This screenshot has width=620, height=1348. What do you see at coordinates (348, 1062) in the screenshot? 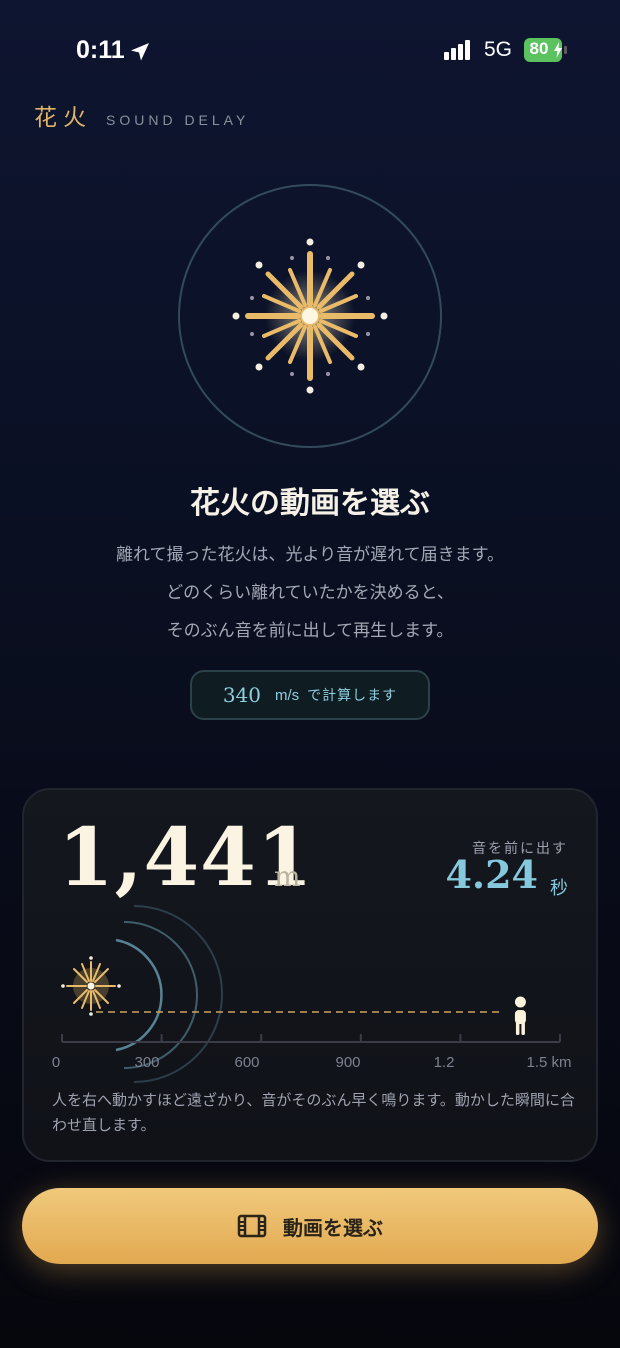
I see `scale-tick-label: 900` at bounding box center [348, 1062].